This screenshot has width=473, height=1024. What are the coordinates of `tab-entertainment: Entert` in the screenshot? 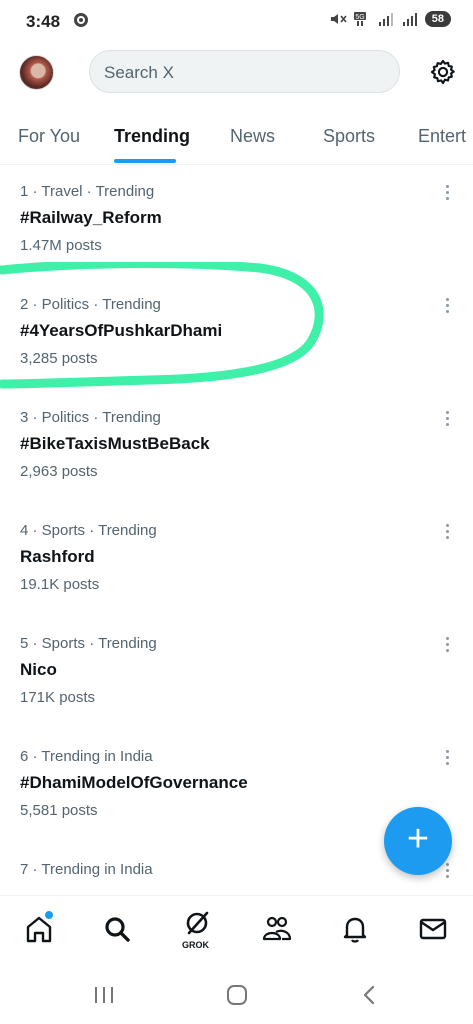 It's located at (442, 136).